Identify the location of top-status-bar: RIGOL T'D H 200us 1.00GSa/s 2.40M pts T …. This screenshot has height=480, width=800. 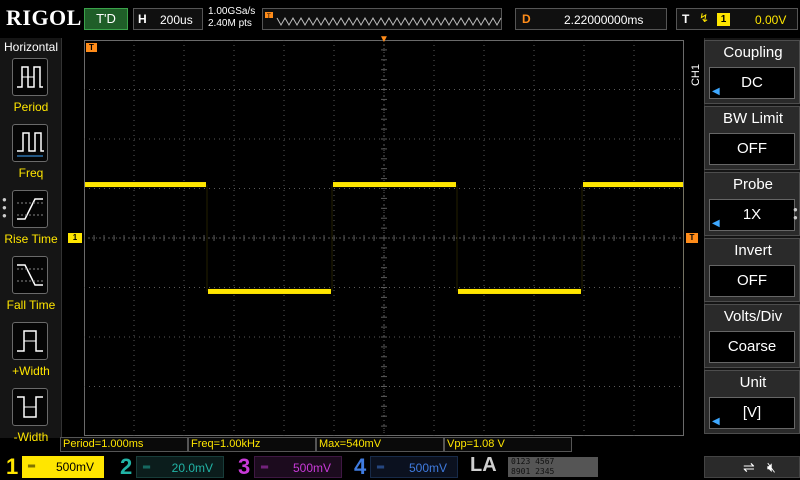
(400, 19).